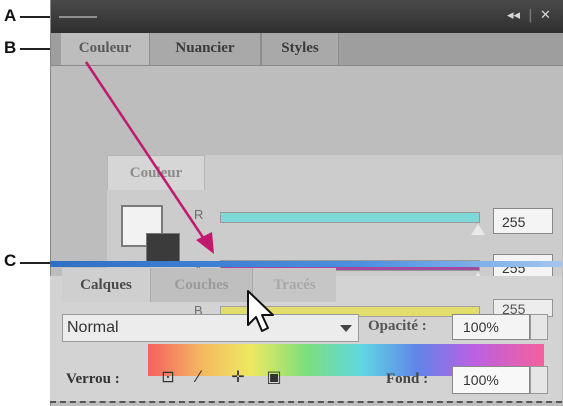 This screenshot has width=563, height=406. Describe the element at coordinates (397, 326) in the screenshot. I see `opacity-label: Opacité :` at that location.